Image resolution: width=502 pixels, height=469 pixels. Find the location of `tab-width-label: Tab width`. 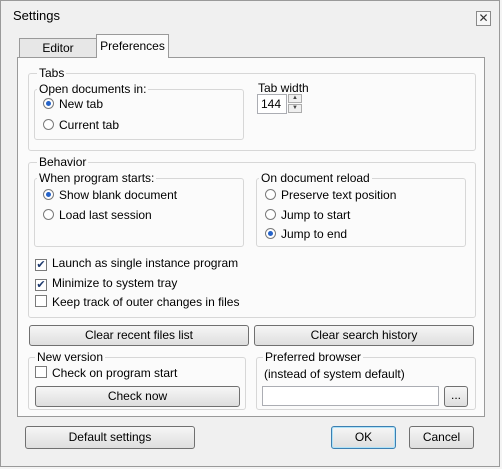

tab-width-label: Tab width is located at coordinates (283, 88).